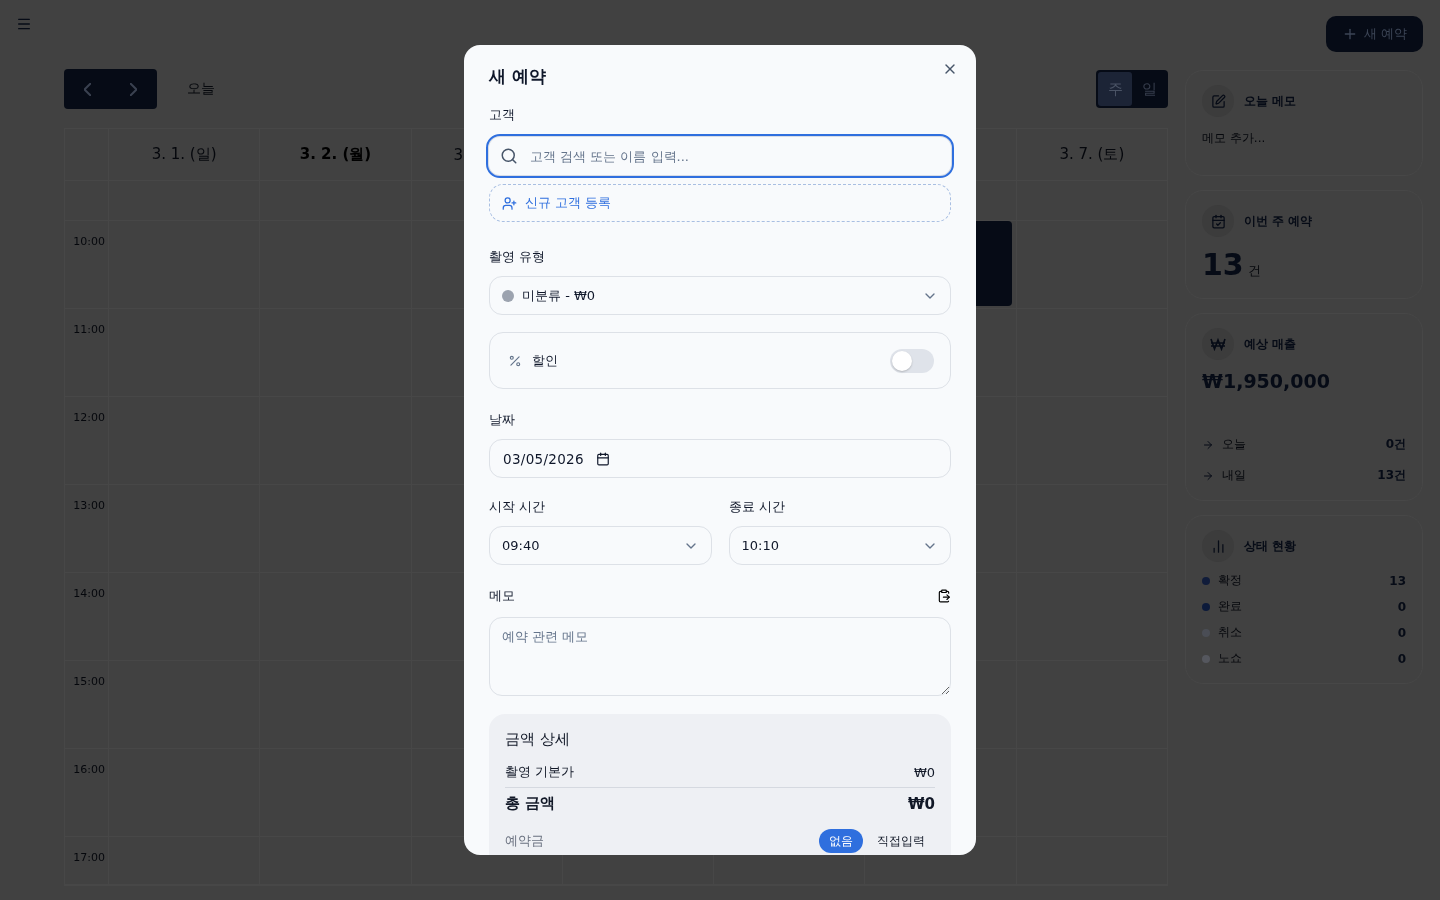 The image size is (1440, 900). What do you see at coordinates (1254, 271) in the screenshot?
I see `count-unit: 건` at bounding box center [1254, 271].